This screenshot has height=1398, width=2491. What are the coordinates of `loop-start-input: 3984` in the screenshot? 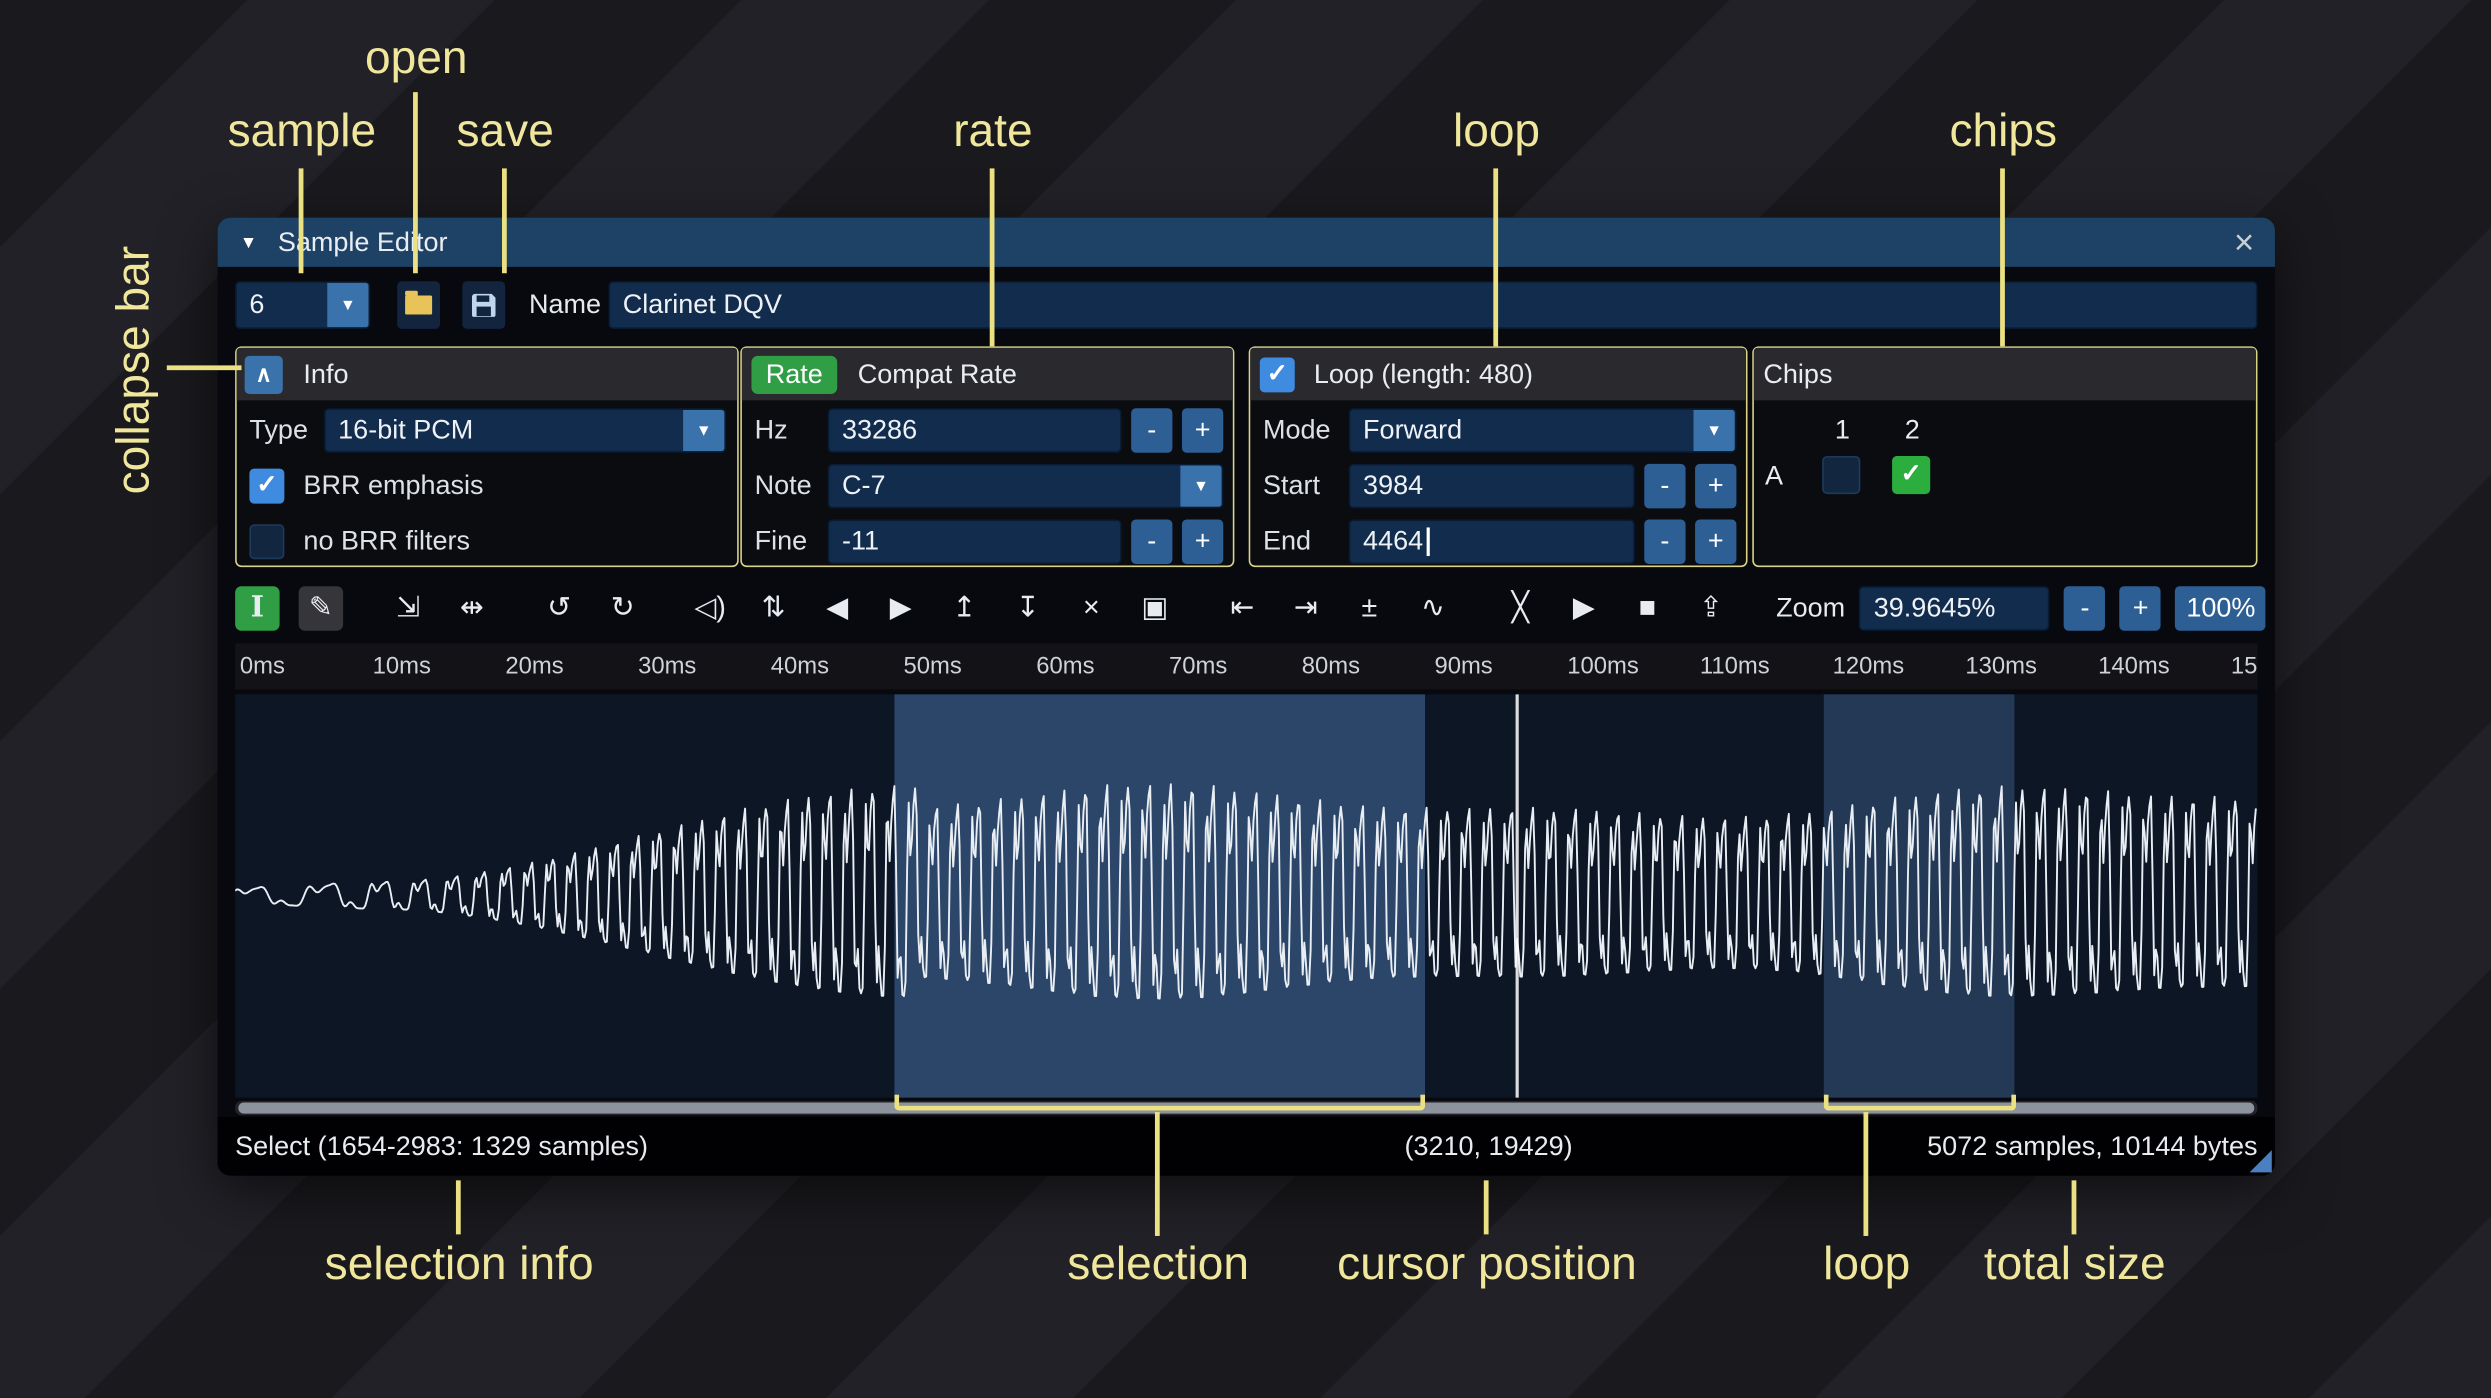 It's located at (1491, 486).